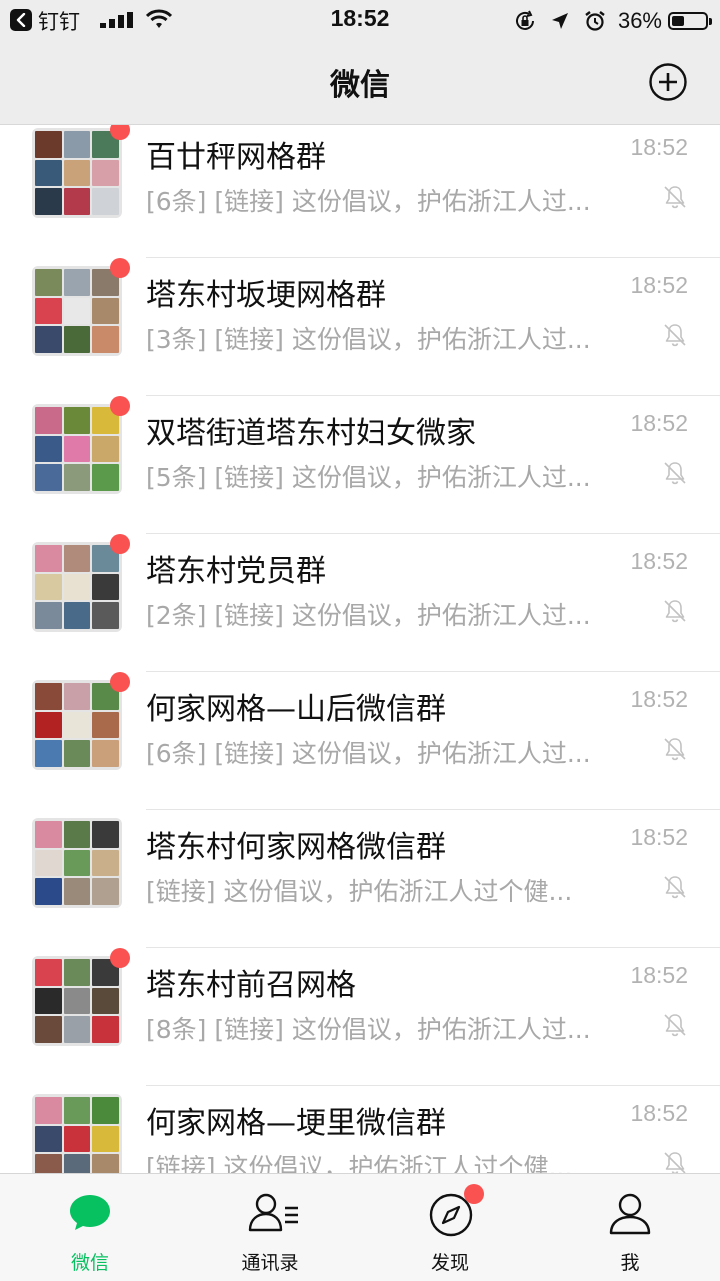 The width and height of the screenshot is (720, 1281). Describe the element at coordinates (270, 1263) in the screenshot. I see `tab-label: 通讯录` at that location.